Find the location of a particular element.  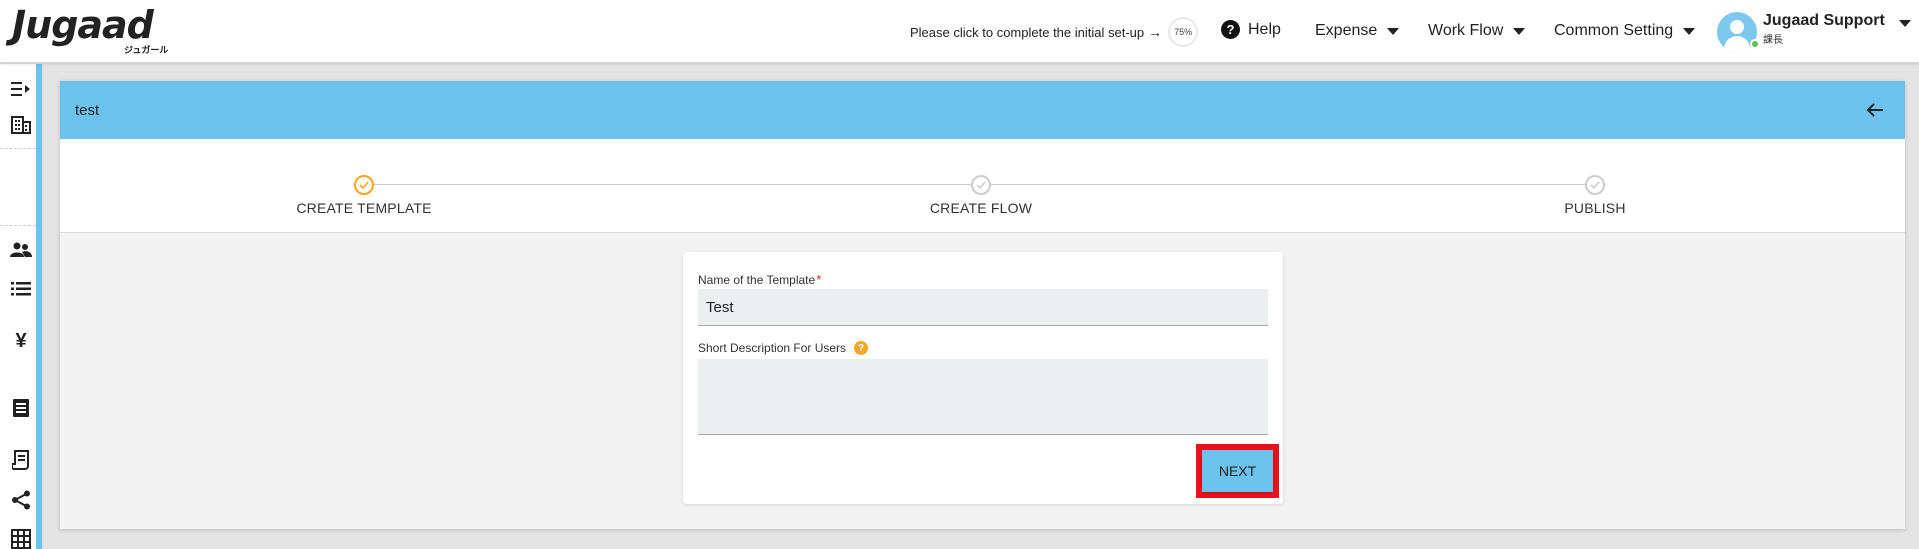

menu-expense: Expense is located at coordinates (1357, 31).